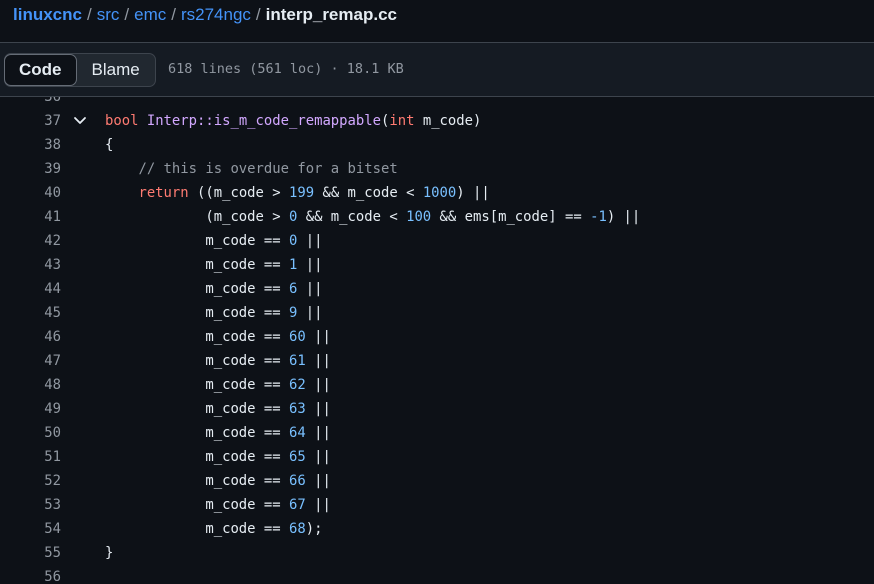 This screenshot has width=874, height=584. I want to click on line-number: 51, so click(30, 457).